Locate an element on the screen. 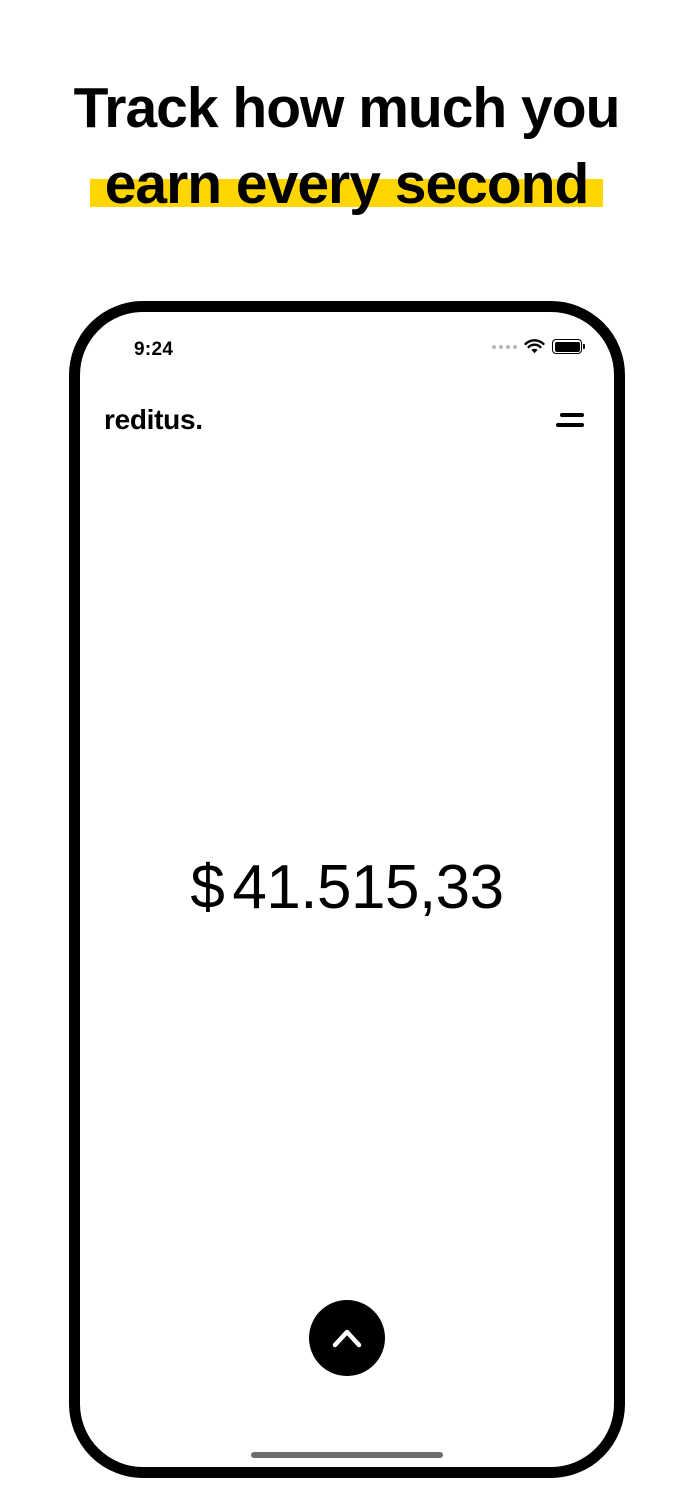 The width and height of the screenshot is (693, 1500). headline: Track how much you earn every second is located at coordinates (346, 146).